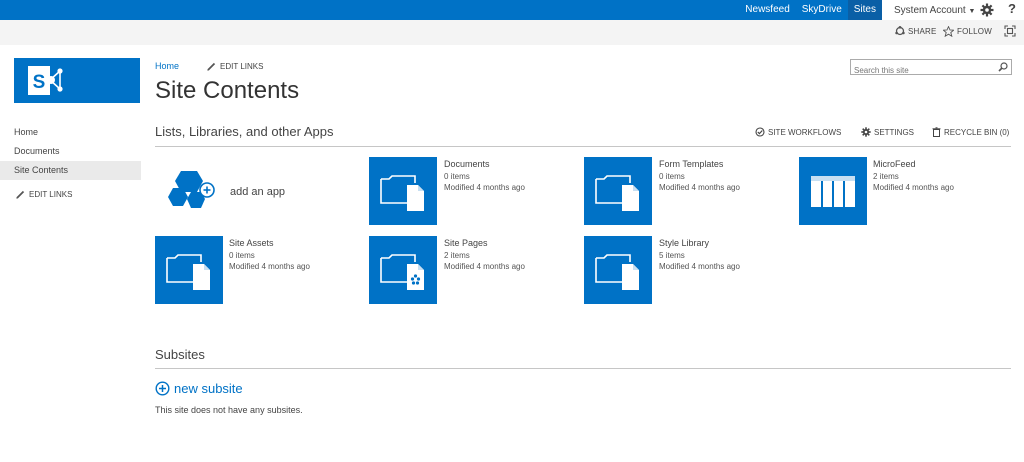 This screenshot has width=1024, height=462. I want to click on tile-name: Documents, so click(484, 164).